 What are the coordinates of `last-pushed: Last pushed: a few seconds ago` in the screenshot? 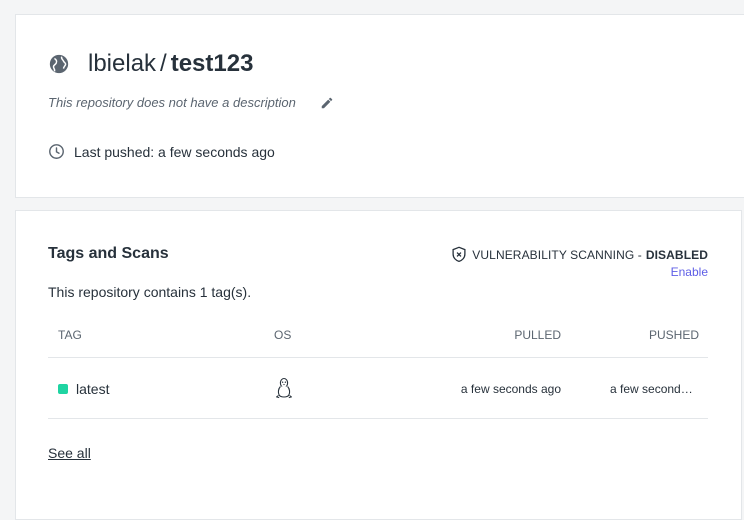 It's located at (161, 151).